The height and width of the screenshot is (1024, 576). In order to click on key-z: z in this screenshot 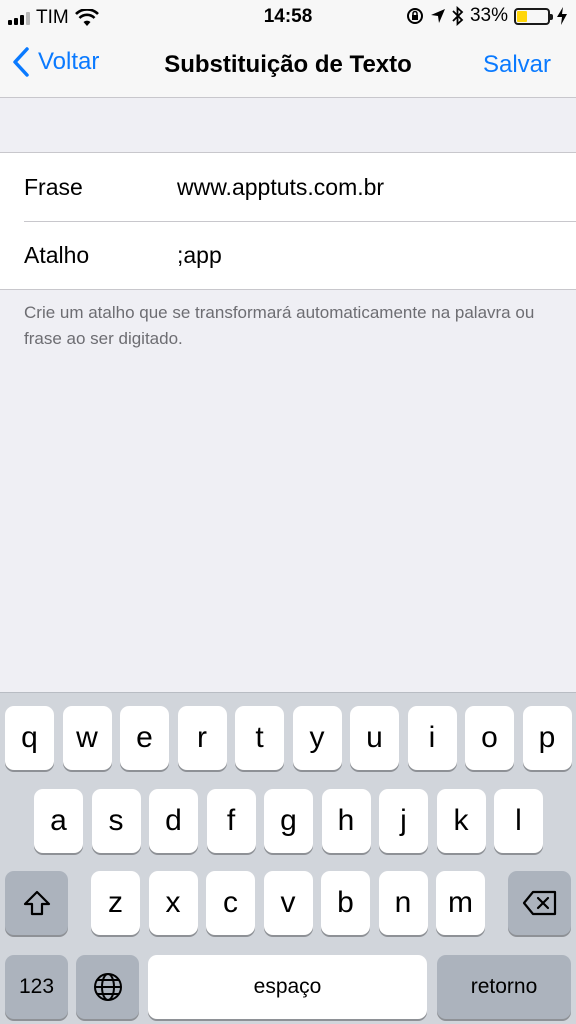, I will do `click(115, 903)`.